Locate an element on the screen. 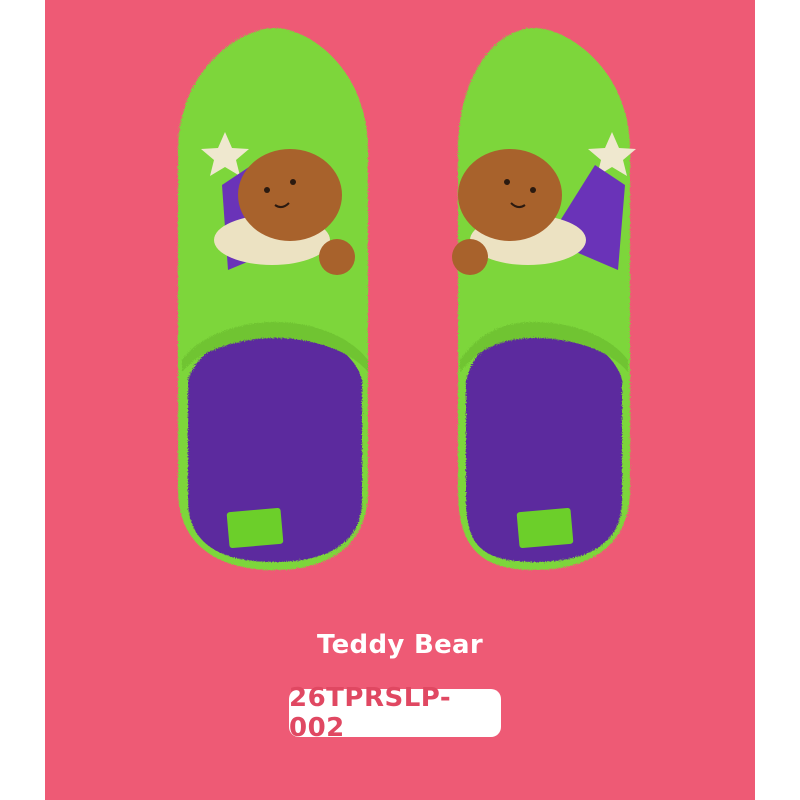 The image size is (800, 800). right-slipper is located at coordinates (544, 299).